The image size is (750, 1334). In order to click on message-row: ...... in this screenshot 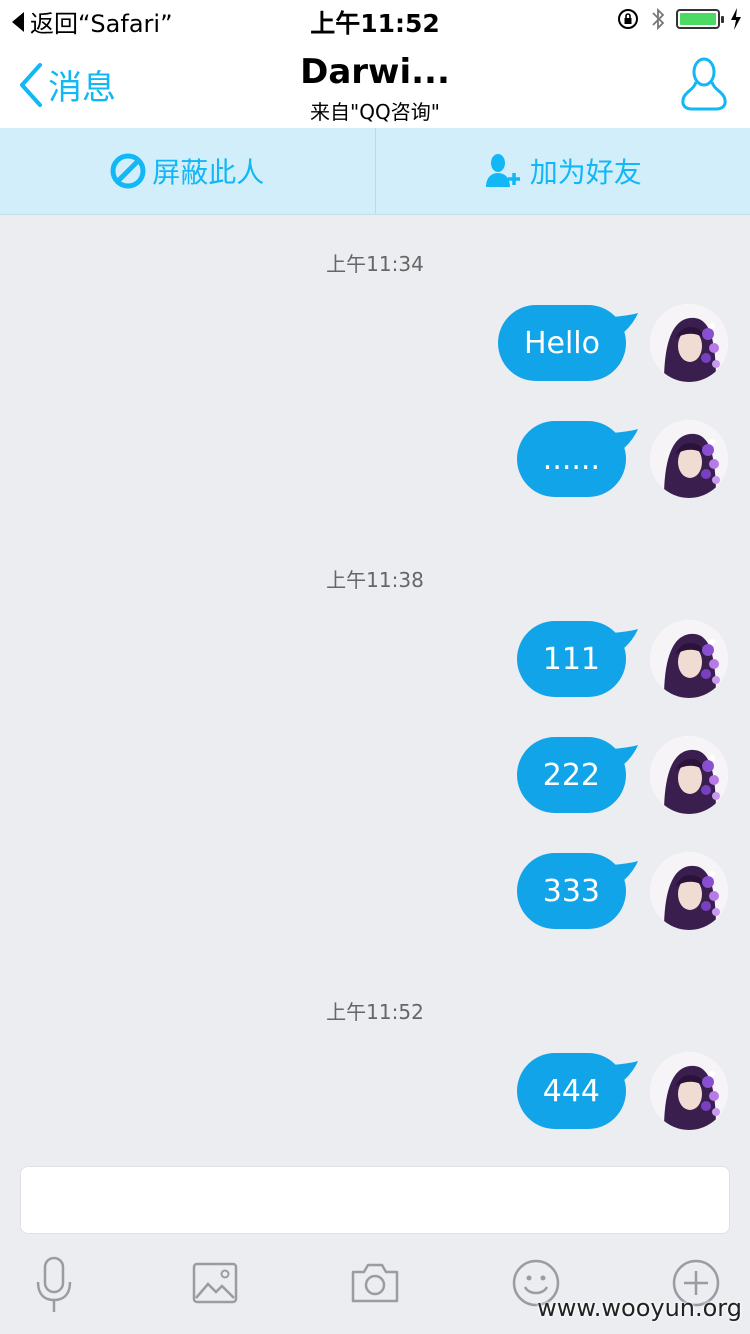, I will do `click(622, 459)`.